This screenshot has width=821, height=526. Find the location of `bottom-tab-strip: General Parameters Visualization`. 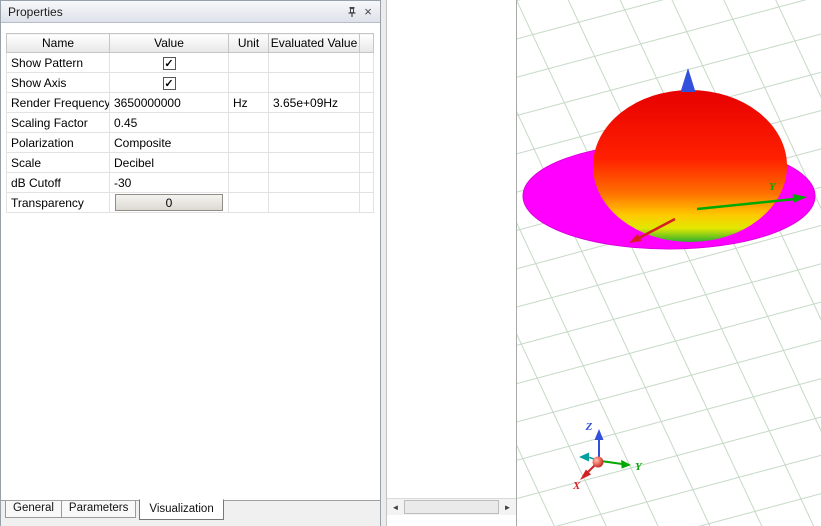

bottom-tab-strip: General Parameters Visualization is located at coordinates (190, 512).